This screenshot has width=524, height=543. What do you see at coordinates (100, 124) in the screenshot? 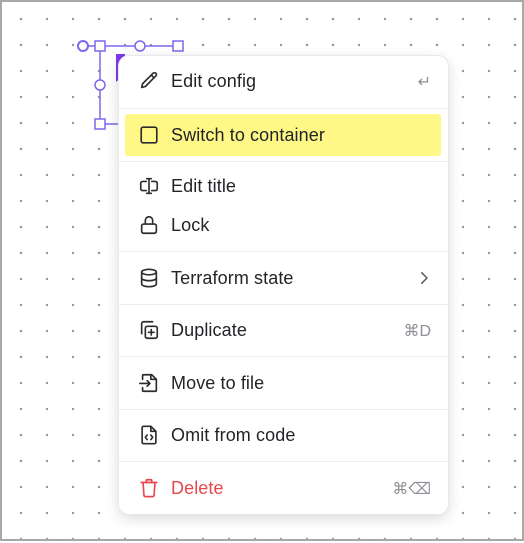
I see `resize-handle-bottom-left` at bounding box center [100, 124].